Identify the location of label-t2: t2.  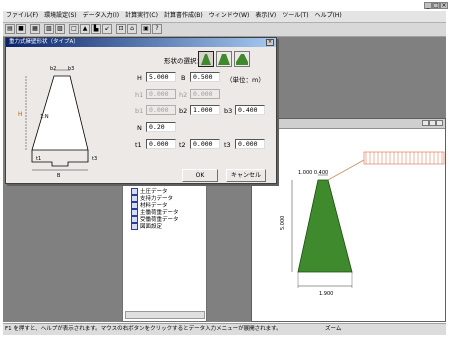
(182, 145).